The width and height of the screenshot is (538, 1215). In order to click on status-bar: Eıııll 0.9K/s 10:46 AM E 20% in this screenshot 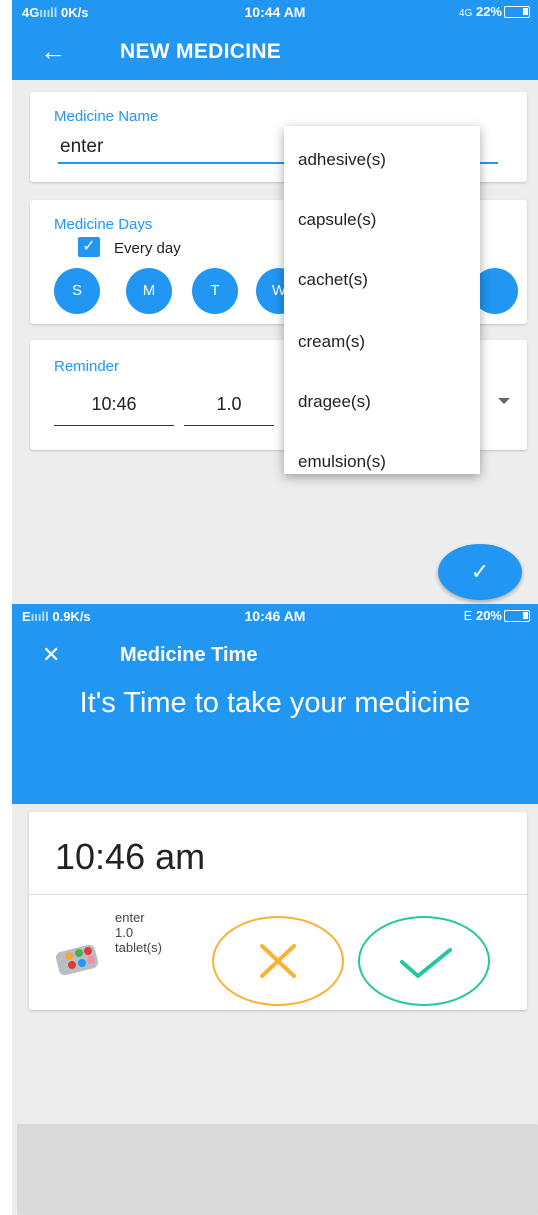, I will do `click(275, 616)`.